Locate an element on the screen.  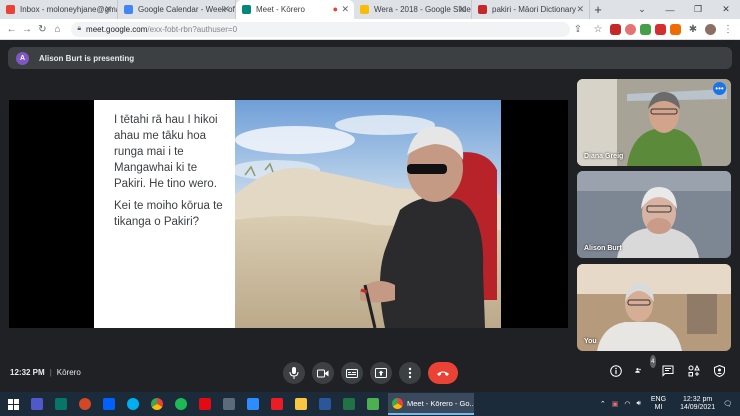
word-icon is located at coordinates (325, 404).